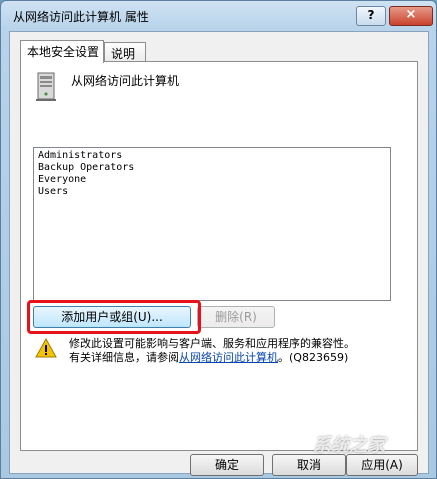  Describe the element at coordinates (46, 348) in the screenshot. I see `warning-icon` at that location.